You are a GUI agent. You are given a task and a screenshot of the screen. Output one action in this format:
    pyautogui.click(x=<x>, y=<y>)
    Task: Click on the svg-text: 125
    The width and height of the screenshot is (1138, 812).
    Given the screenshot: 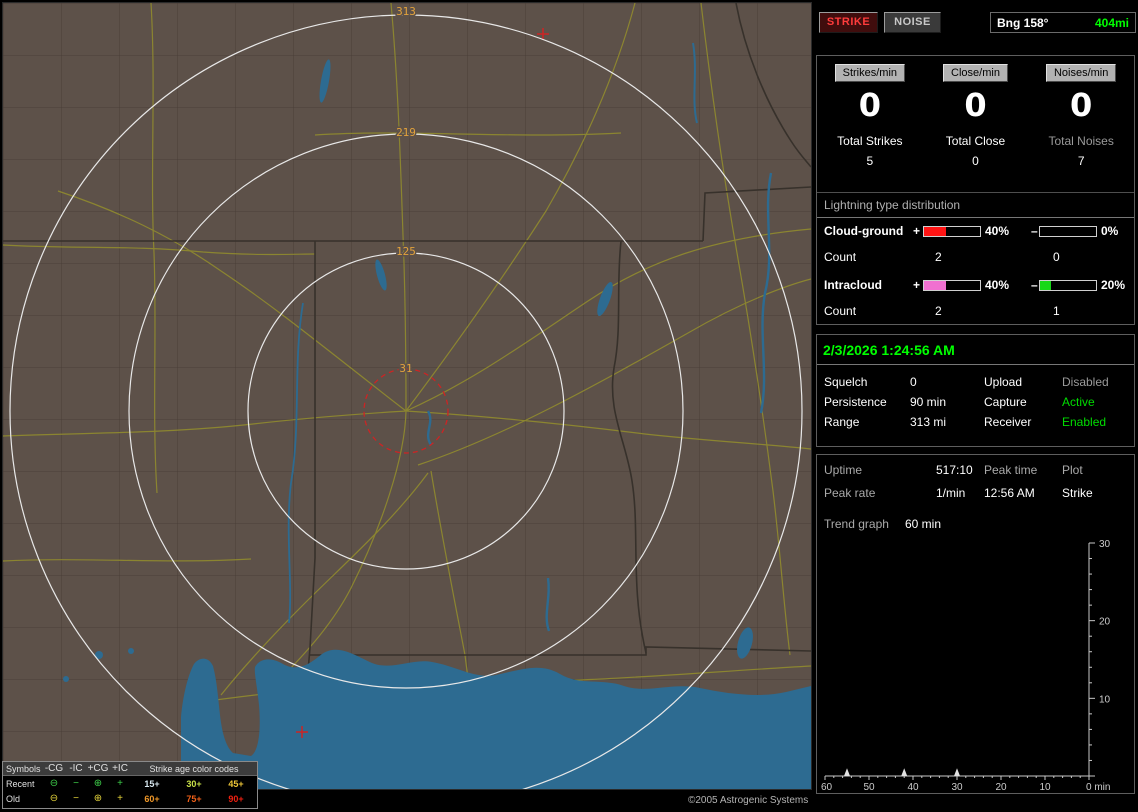 What is the action you would take?
    pyautogui.click(x=406, y=251)
    